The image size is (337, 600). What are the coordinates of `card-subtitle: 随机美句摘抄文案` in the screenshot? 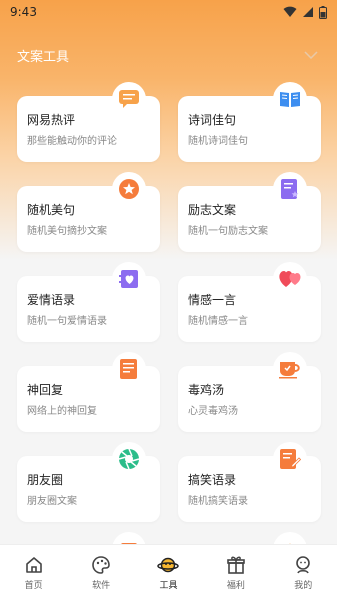 It's located at (67, 231).